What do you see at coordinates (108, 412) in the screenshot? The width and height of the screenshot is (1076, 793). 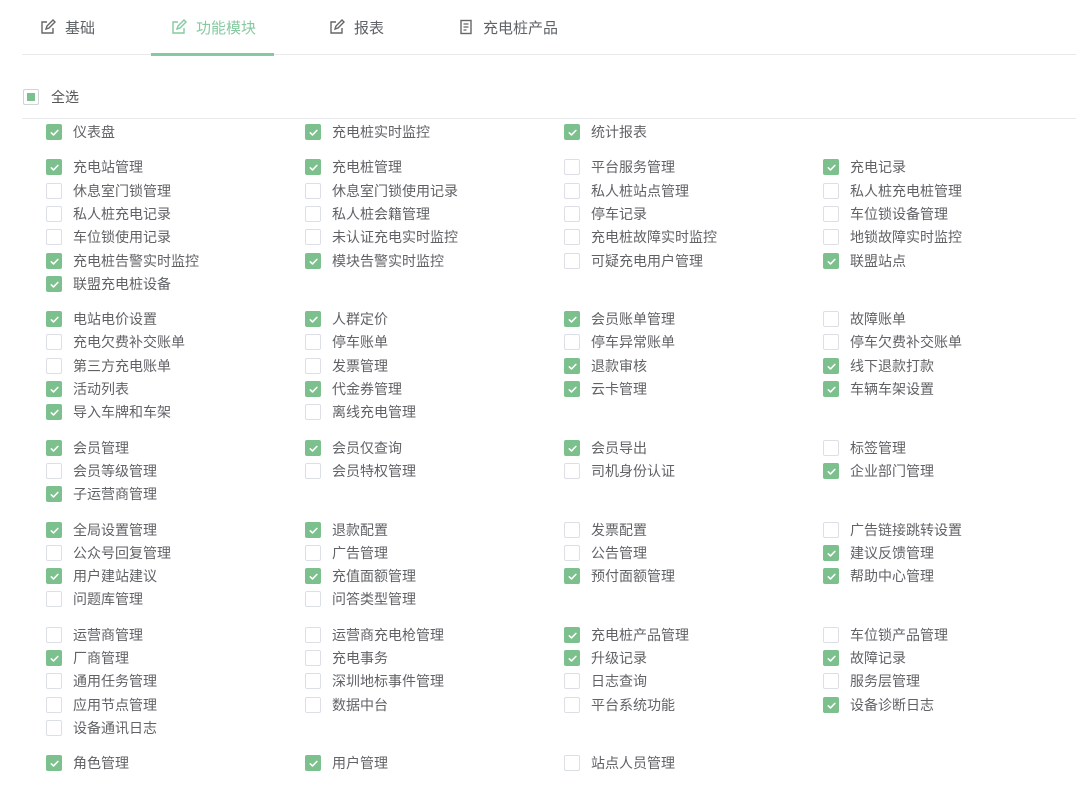 I see `permission-item: 导入车牌和车架` at bounding box center [108, 412].